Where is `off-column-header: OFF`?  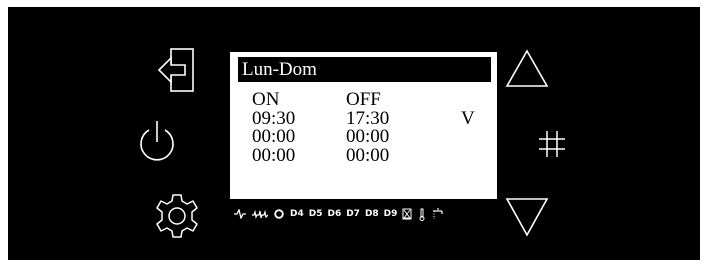
off-column-header: OFF is located at coordinates (363, 99).